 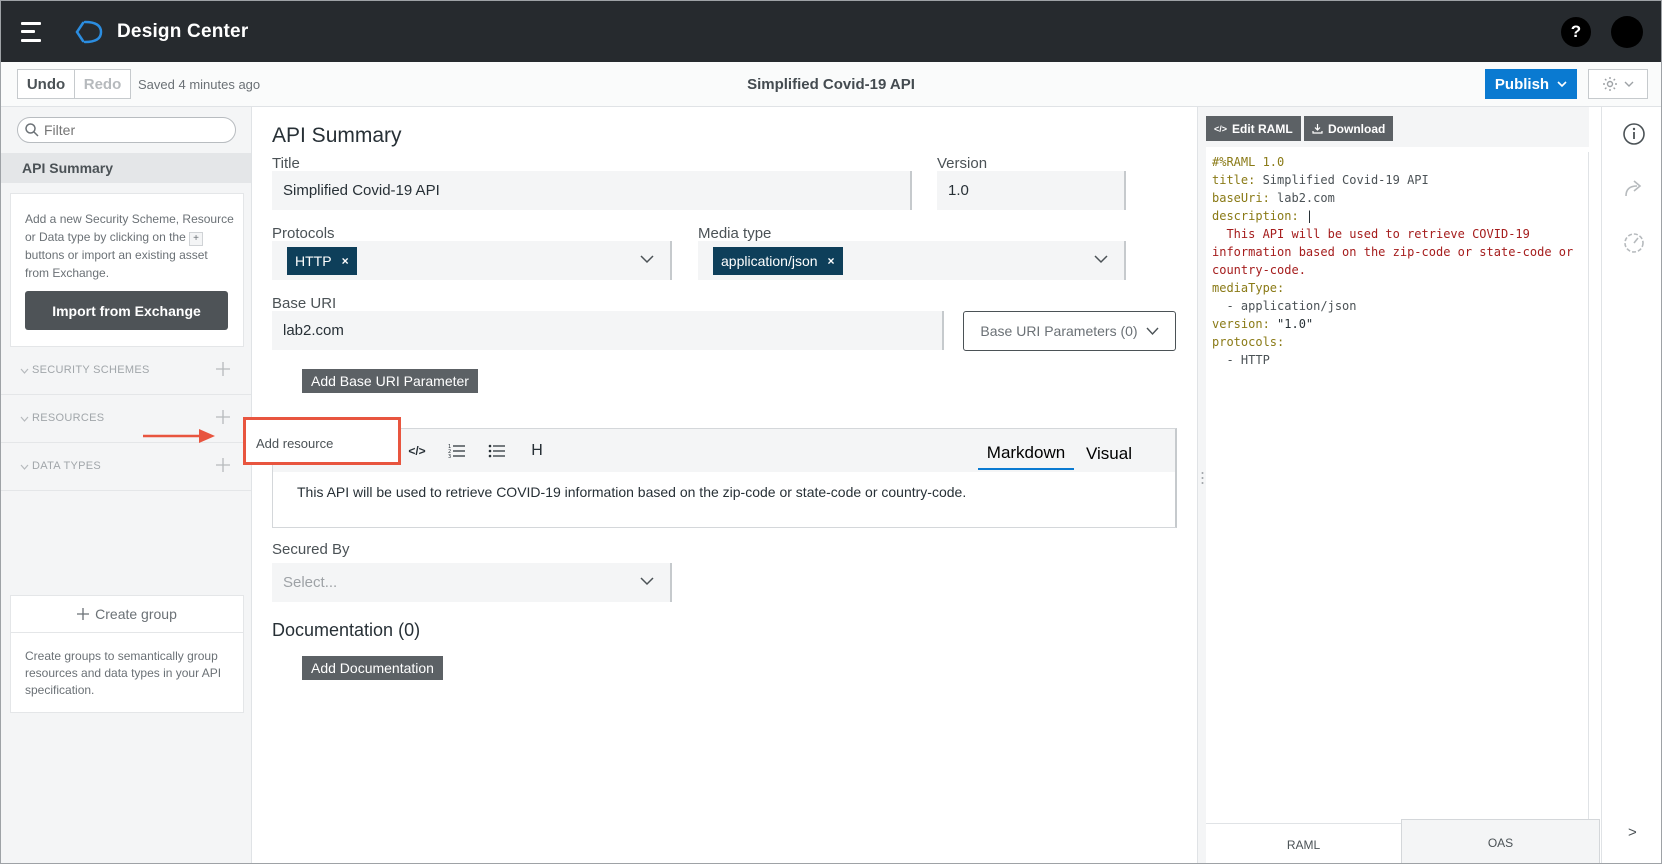 I want to click on sidebar-item-api-summary: API Summary, so click(x=126, y=168).